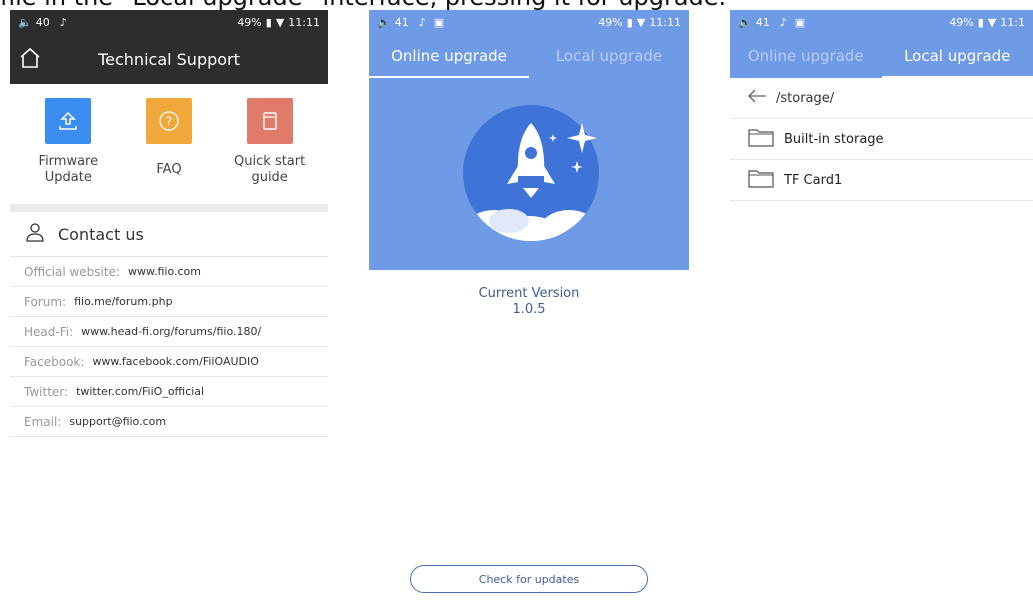 This screenshot has height=614, width=1033. I want to click on contact-row-twitter: Twitter: twitter.com/FiiO_official, so click(169, 392).